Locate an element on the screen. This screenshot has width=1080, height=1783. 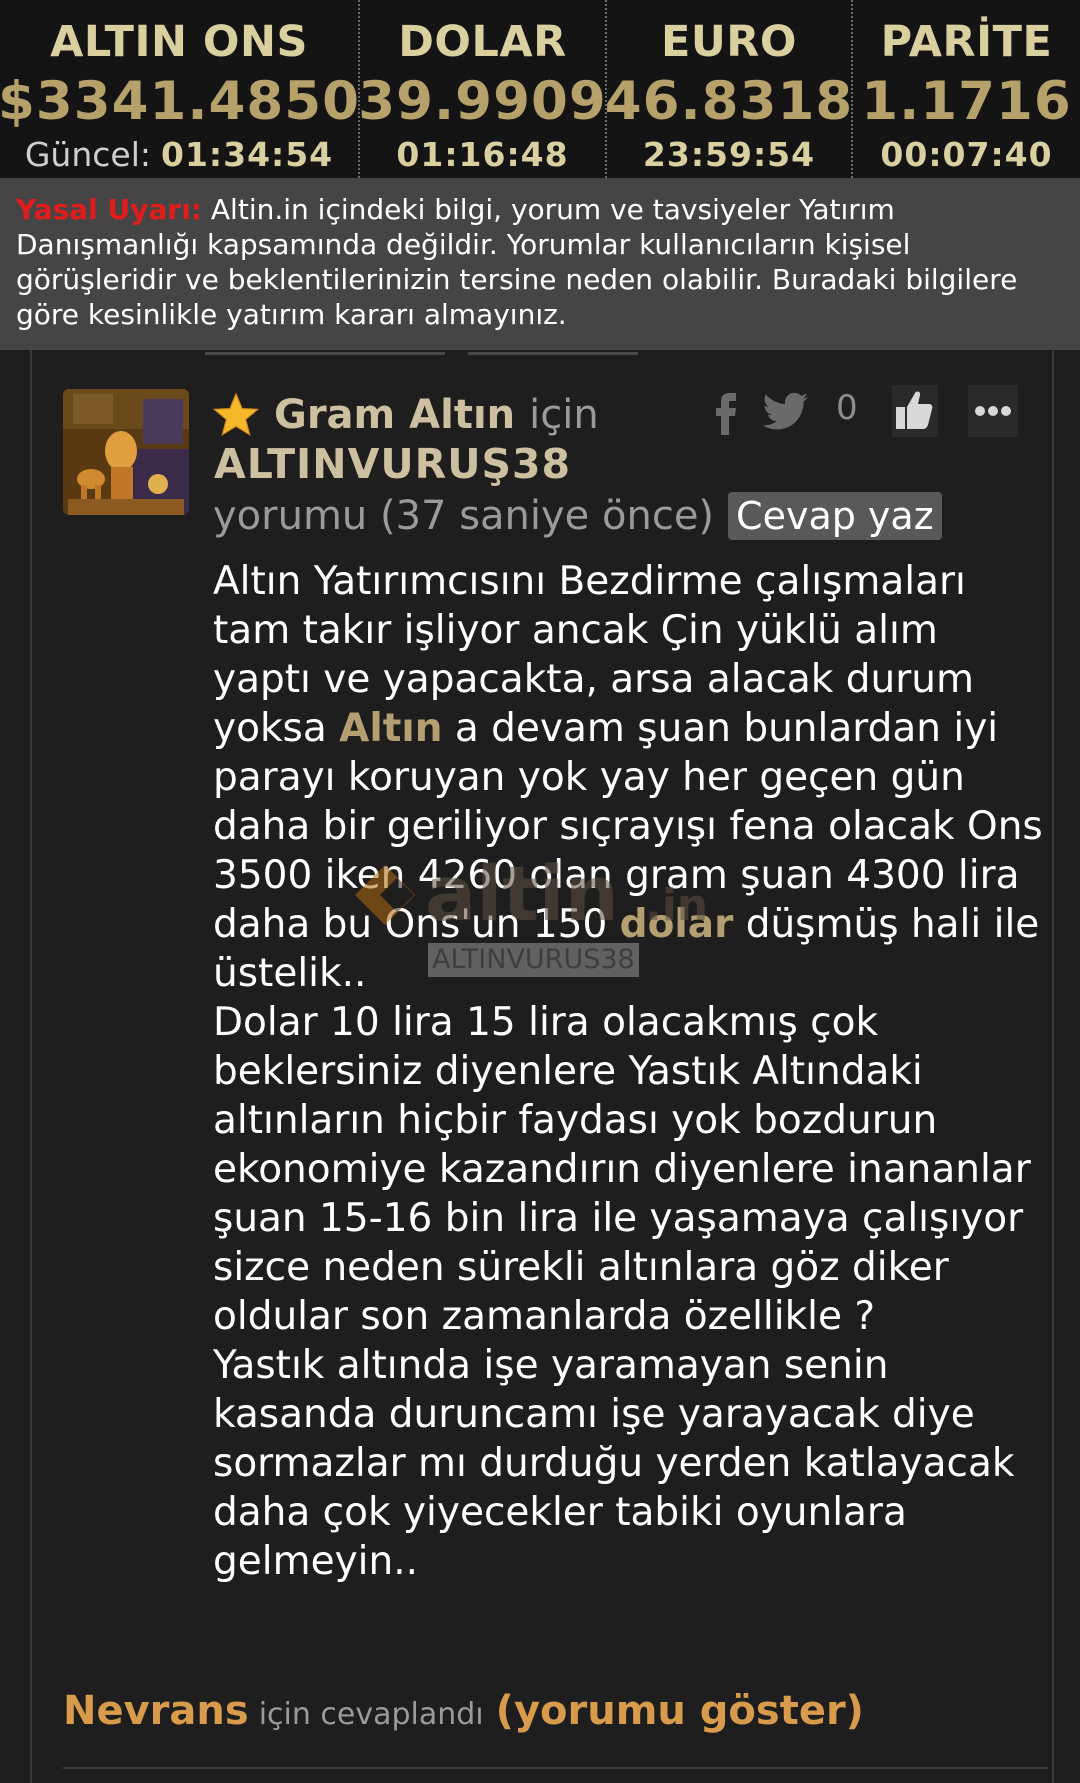
ticker-value: 39.9909 is located at coordinates (482, 101).